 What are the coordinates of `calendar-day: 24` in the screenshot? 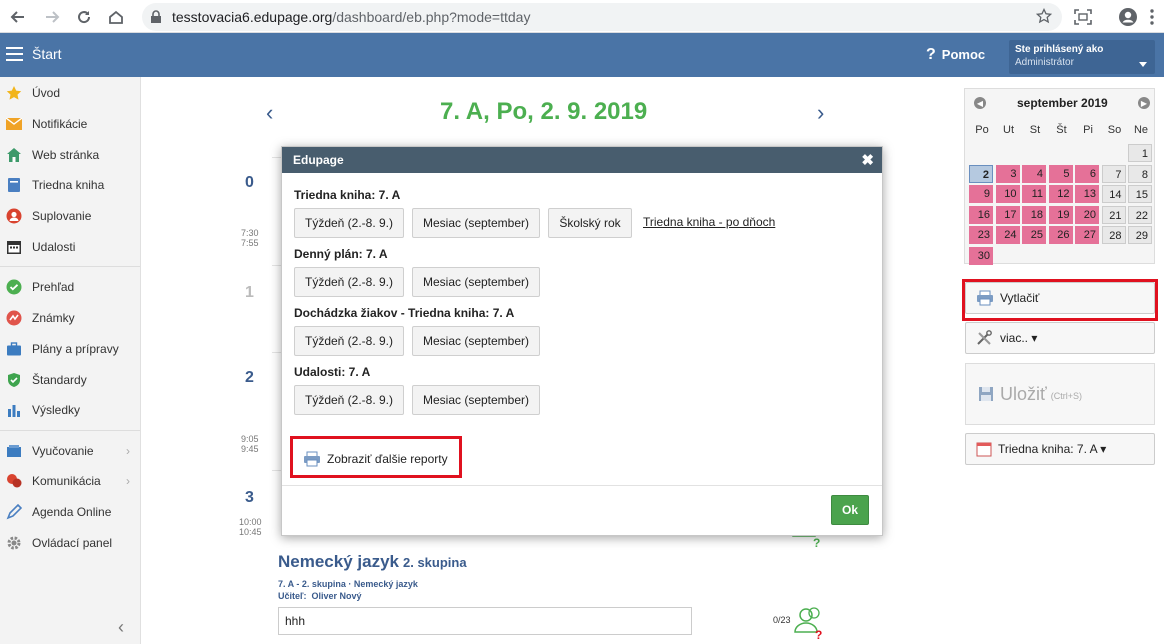 It's located at (1007, 235).